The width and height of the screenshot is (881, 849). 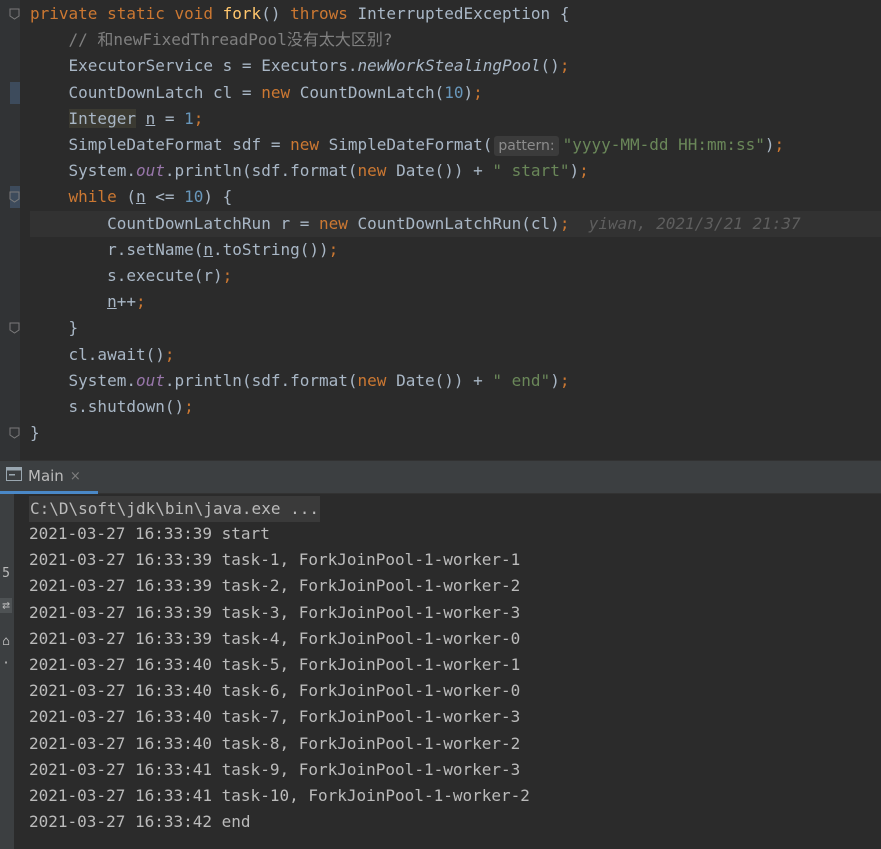 I want to click on code-line: Integer n = 1;, so click(x=455, y=119).